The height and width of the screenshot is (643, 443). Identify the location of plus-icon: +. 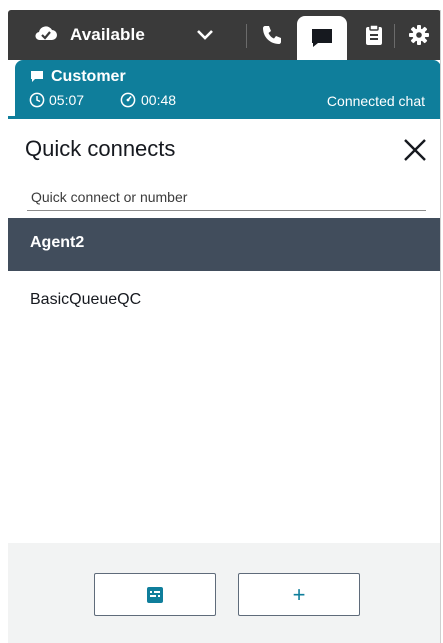
(299, 594).